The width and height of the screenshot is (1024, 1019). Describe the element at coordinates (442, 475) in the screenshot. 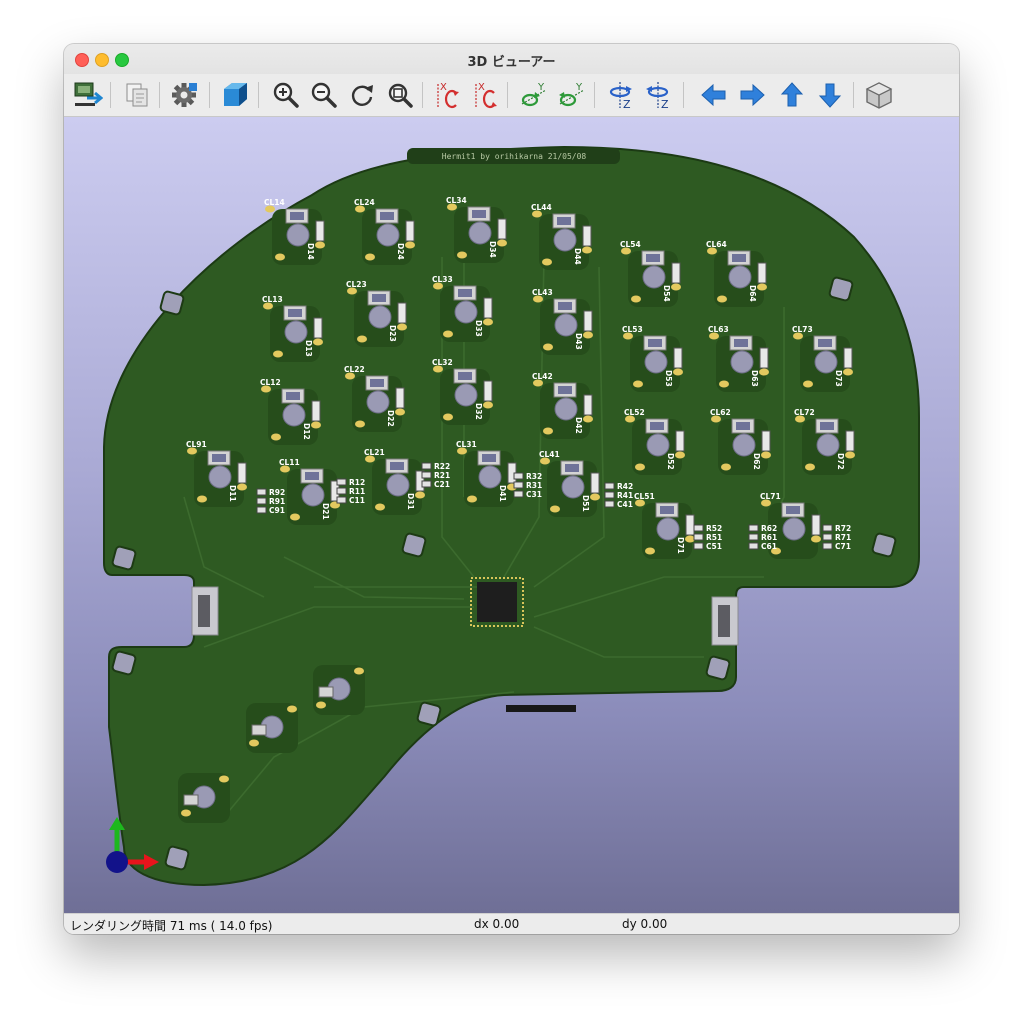

I see `passive-label: R21` at that location.